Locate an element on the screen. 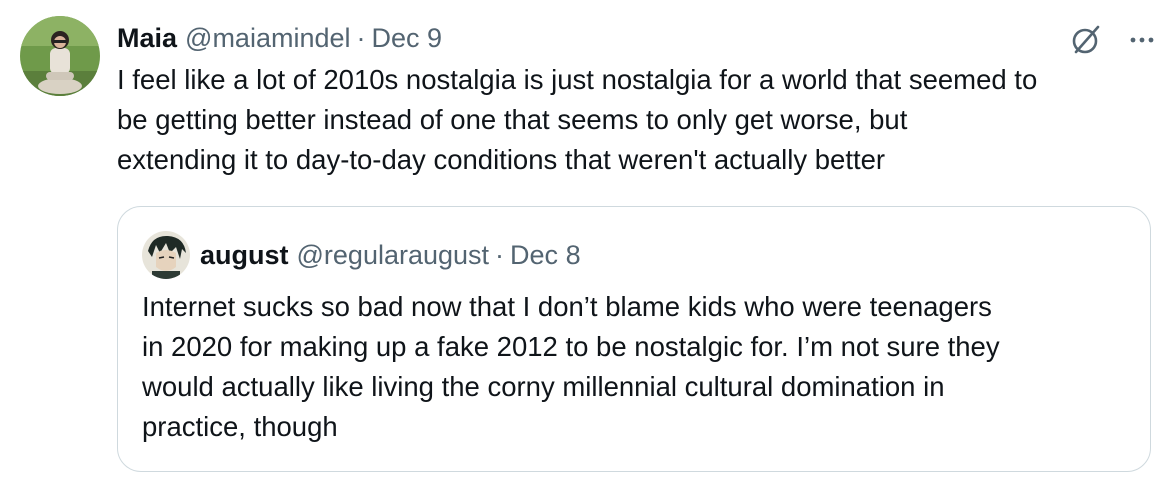  author-handle: @maiamindel is located at coordinates (267, 38).